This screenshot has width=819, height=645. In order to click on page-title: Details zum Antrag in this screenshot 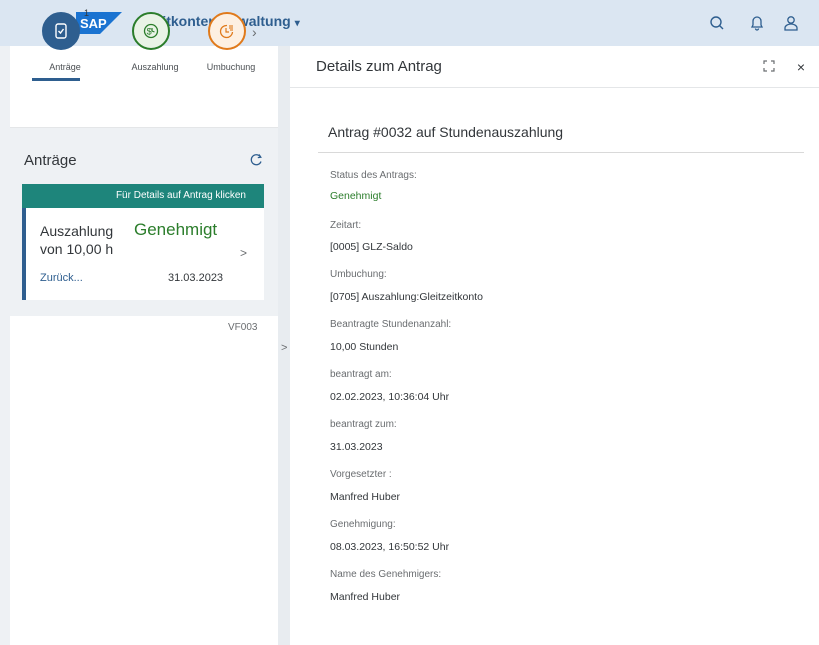, I will do `click(379, 66)`.